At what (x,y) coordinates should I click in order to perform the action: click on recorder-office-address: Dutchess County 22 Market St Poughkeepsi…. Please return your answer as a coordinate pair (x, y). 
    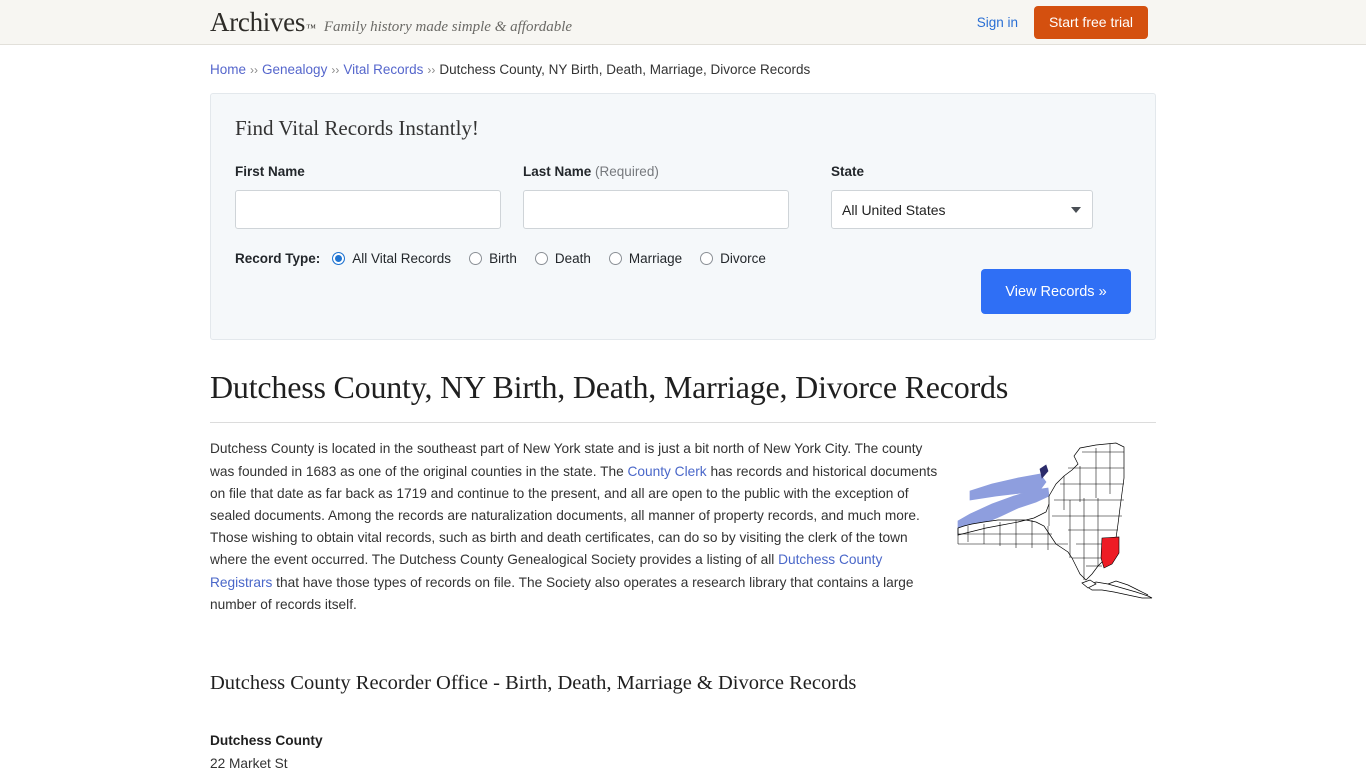
    Looking at the image, I should click on (683, 749).